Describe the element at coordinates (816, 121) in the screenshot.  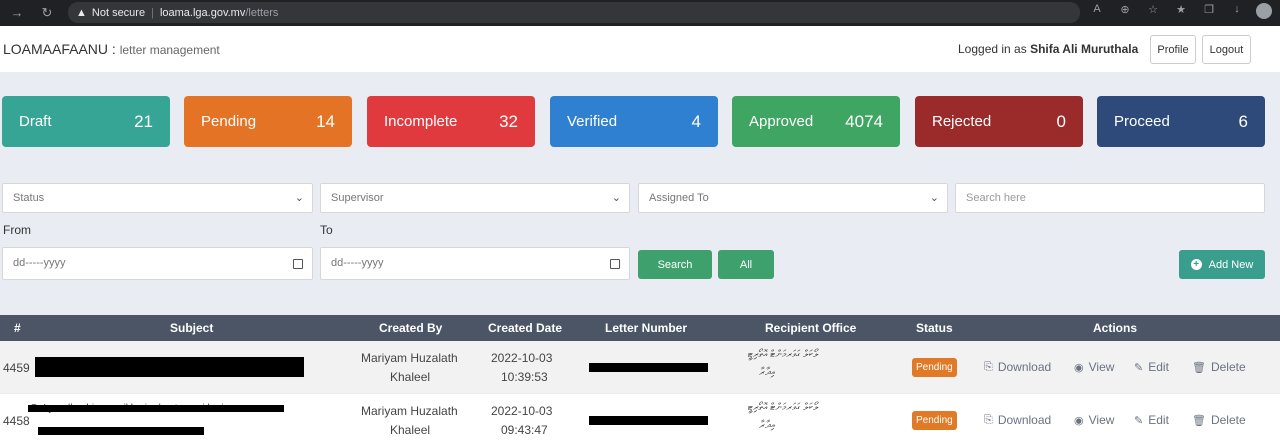
I see `card-approved: Approved 4074` at that location.